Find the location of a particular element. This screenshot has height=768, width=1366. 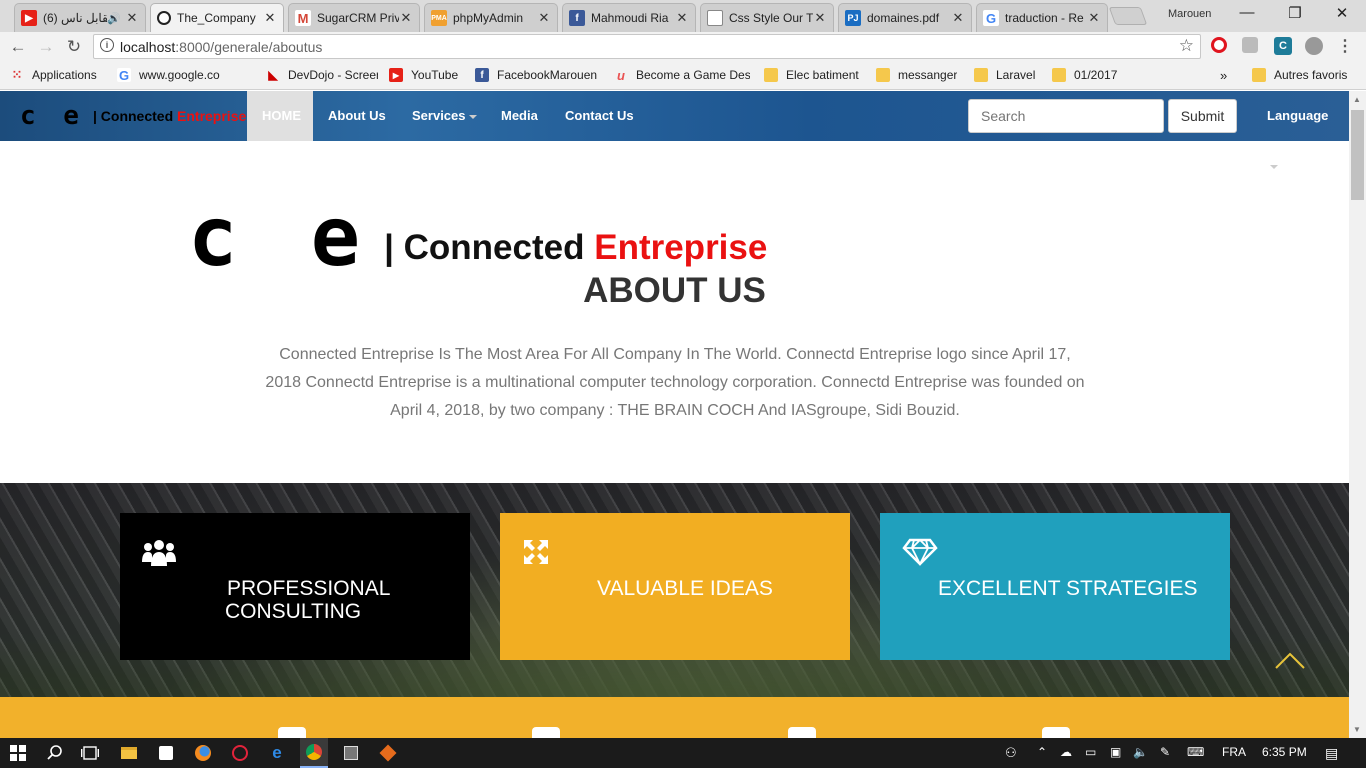

pen-icon: ✎ is located at coordinates (1165, 752).